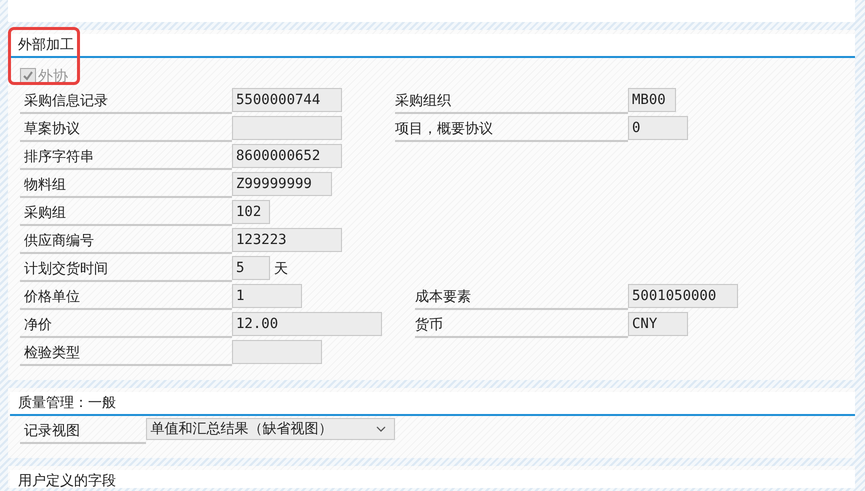  What do you see at coordinates (46, 45) in the screenshot?
I see `section-title: 外部加工` at bounding box center [46, 45].